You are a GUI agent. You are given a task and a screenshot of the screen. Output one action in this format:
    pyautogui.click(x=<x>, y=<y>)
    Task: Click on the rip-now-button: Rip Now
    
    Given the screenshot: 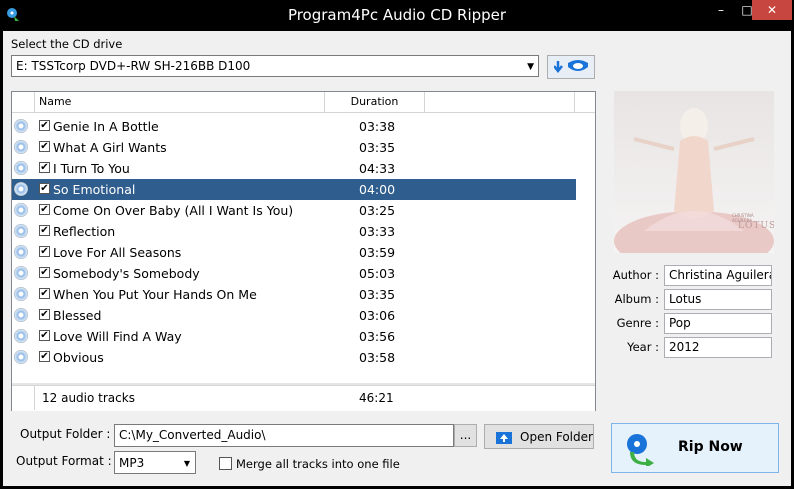 What is the action you would take?
    pyautogui.click(x=695, y=448)
    